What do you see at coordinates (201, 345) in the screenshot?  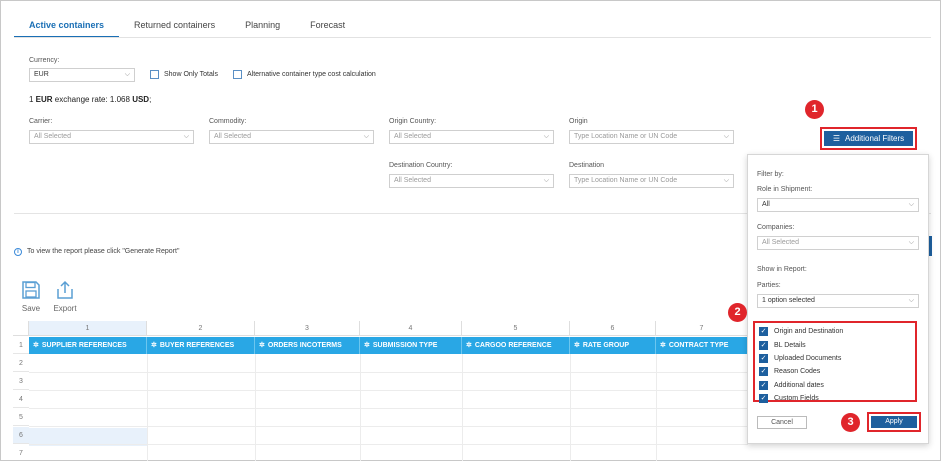 I see `grid-header-cell: ✲ BUYER REFERENCES` at bounding box center [201, 345].